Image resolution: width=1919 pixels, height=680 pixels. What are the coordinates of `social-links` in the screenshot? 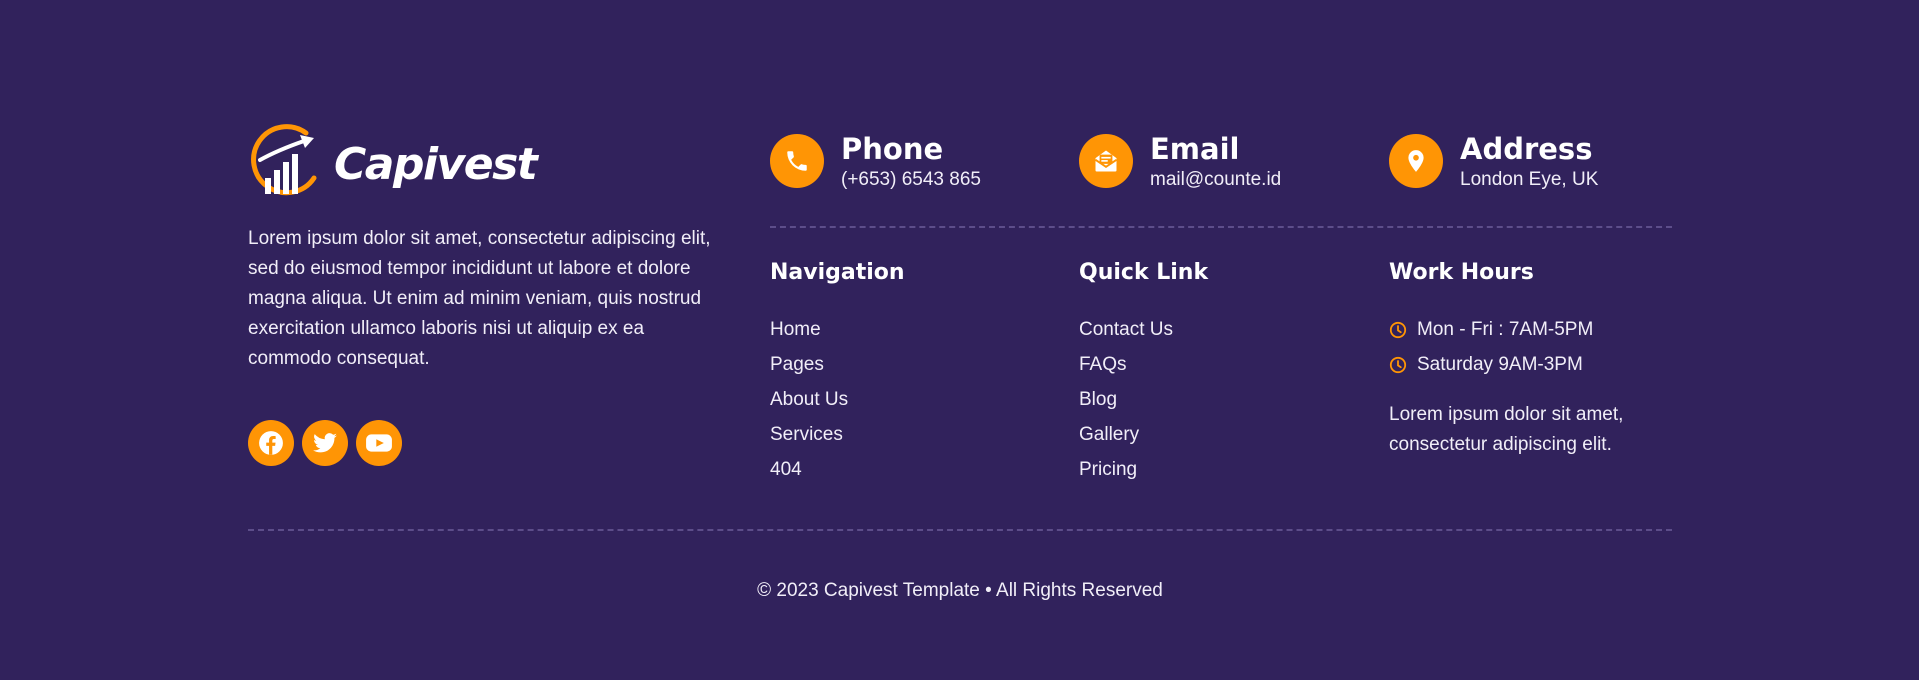 It's located at (483, 443).